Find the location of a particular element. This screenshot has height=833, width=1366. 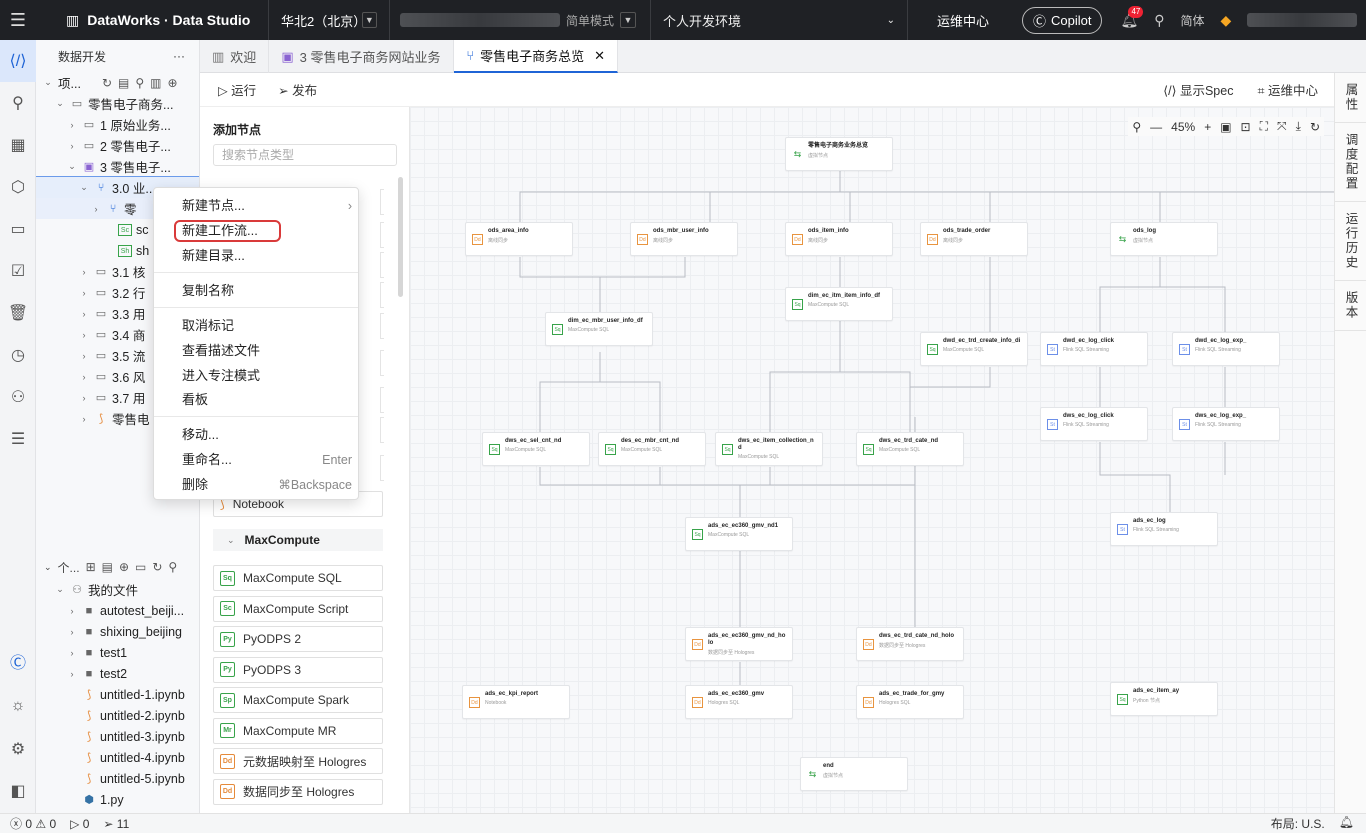

dag-node: Dd ads_ec_ec360_gmv_nd_holo 数据同步至 Hologres is located at coordinates (739, 644).